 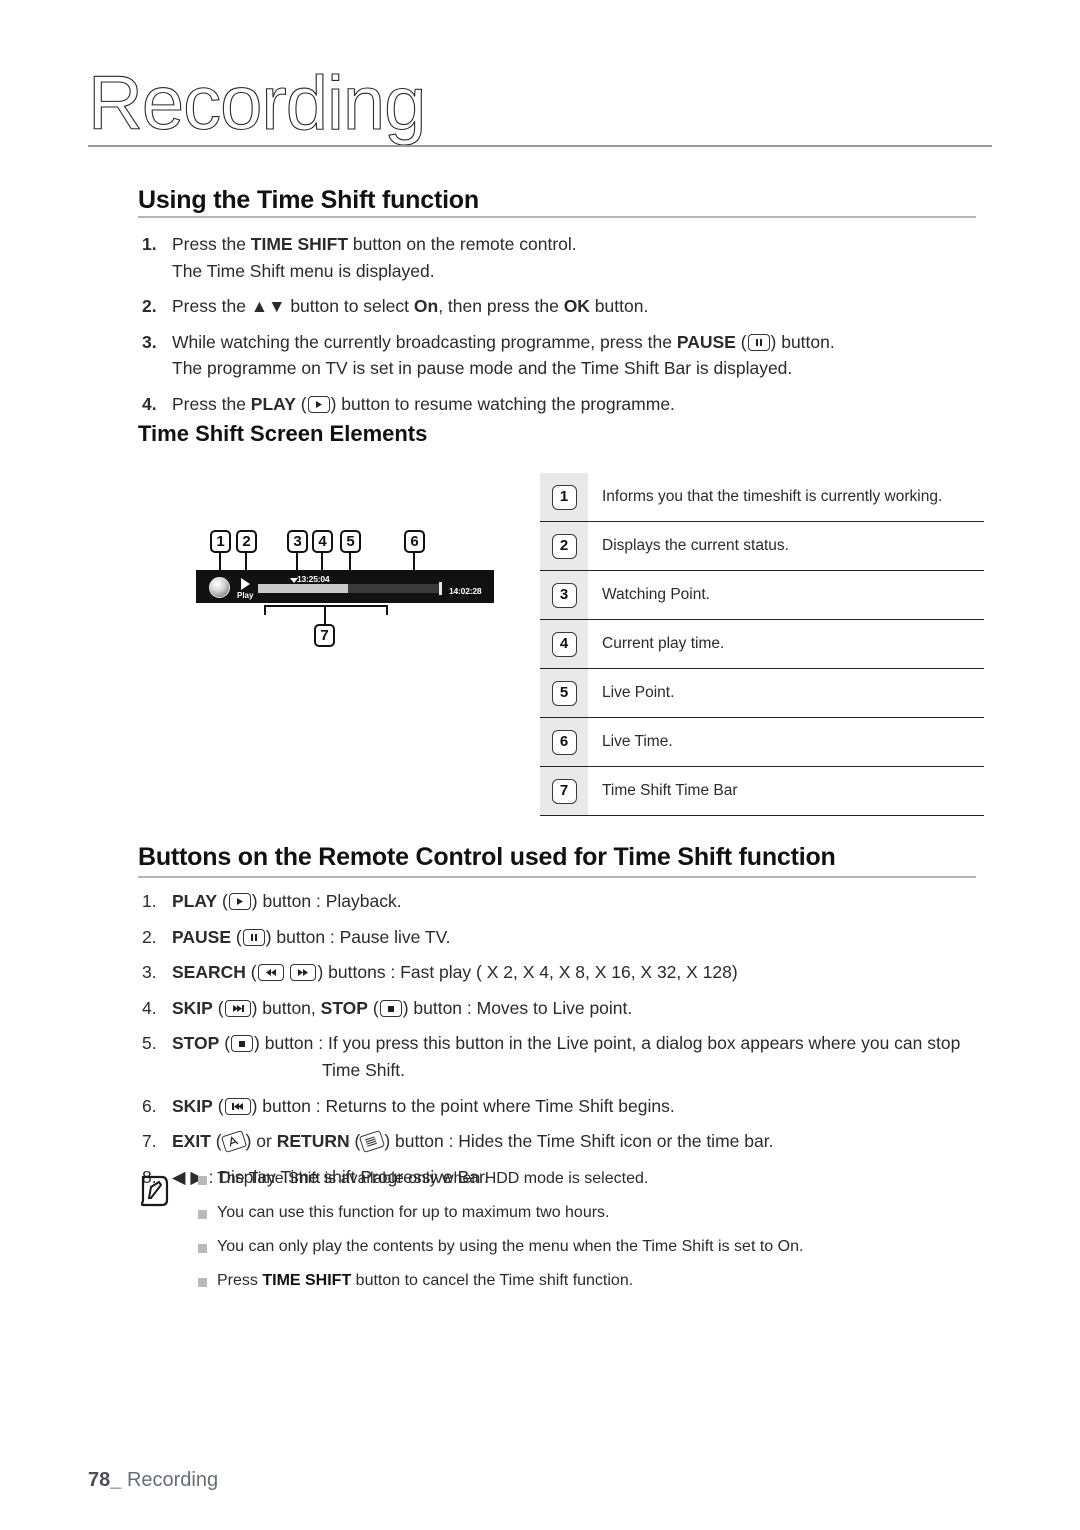 I want to click on step-1-text-c: button on the remote control., so click(x=462, y=244).